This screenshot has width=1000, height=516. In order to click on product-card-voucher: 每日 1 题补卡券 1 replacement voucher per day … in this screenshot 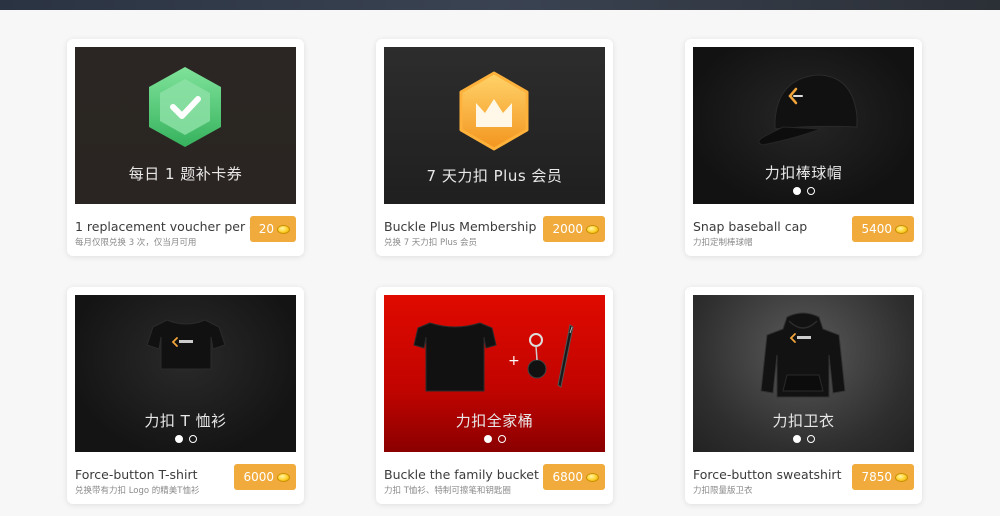, I will do `click(185, 147)`.